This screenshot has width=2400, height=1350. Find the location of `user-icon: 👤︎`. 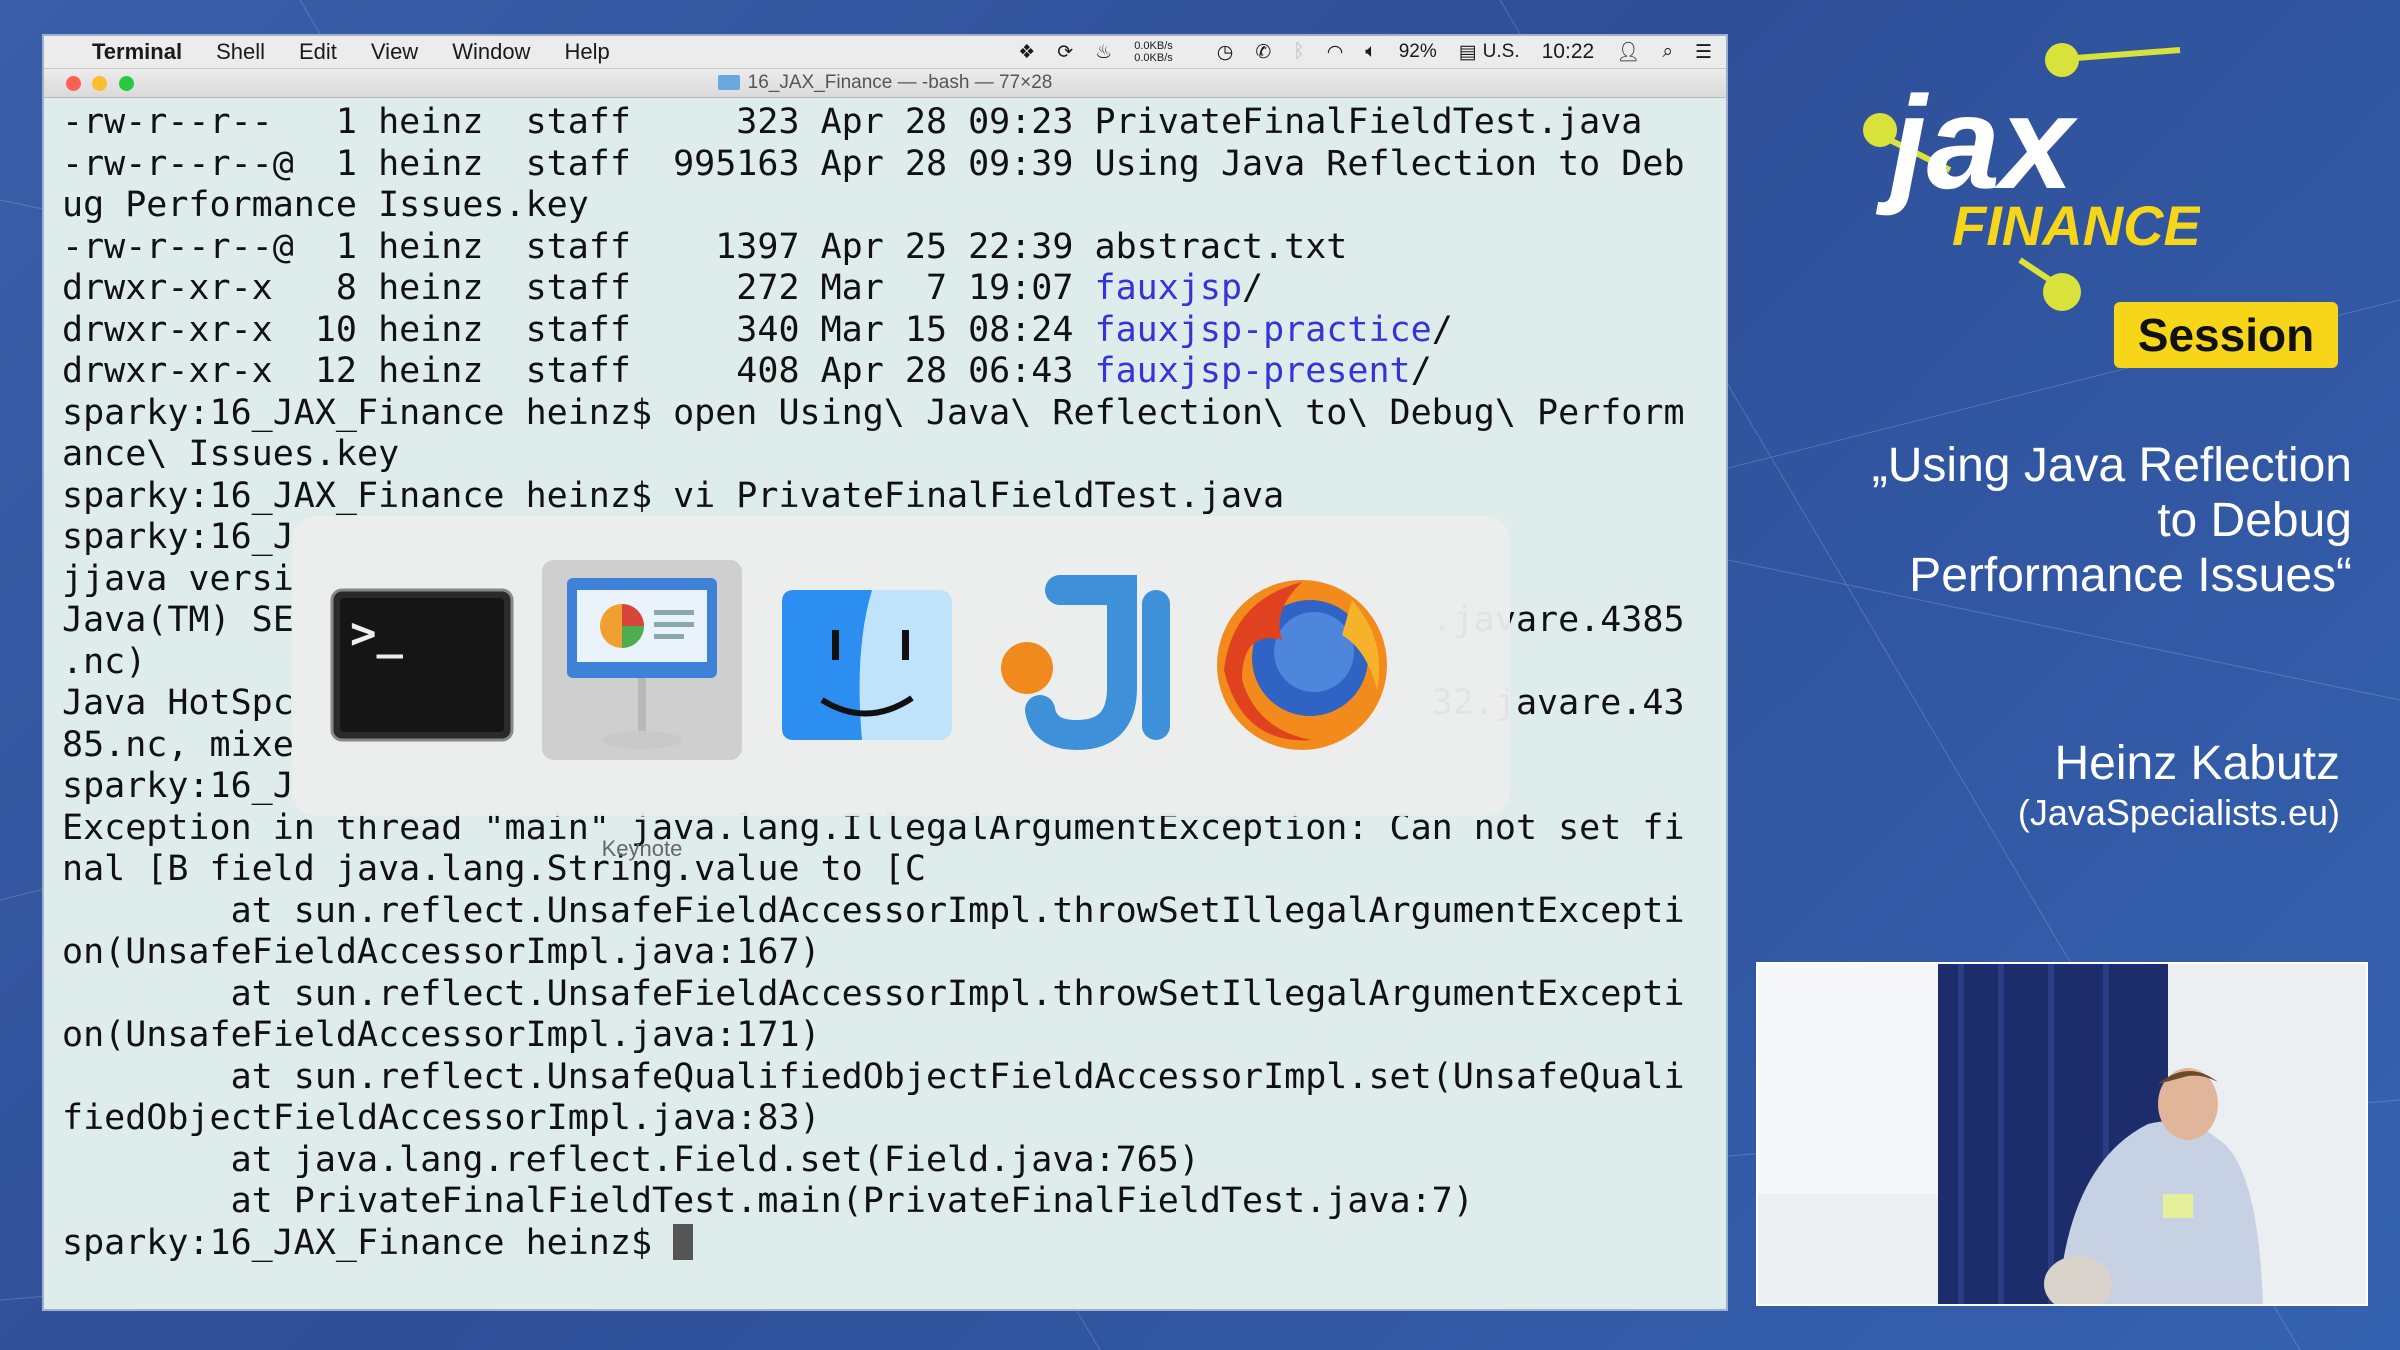

user-icon: 👤︎ is located at coordinates (1628, 52).